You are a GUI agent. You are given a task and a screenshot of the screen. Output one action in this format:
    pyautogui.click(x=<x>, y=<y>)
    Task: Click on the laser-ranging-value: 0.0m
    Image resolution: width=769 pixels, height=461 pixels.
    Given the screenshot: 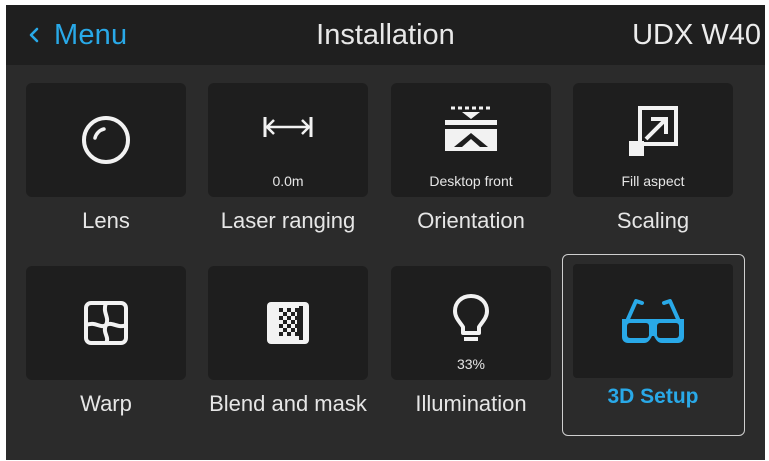 What is the action you would take?
    pyautogui.click(x=288, y=181)
    